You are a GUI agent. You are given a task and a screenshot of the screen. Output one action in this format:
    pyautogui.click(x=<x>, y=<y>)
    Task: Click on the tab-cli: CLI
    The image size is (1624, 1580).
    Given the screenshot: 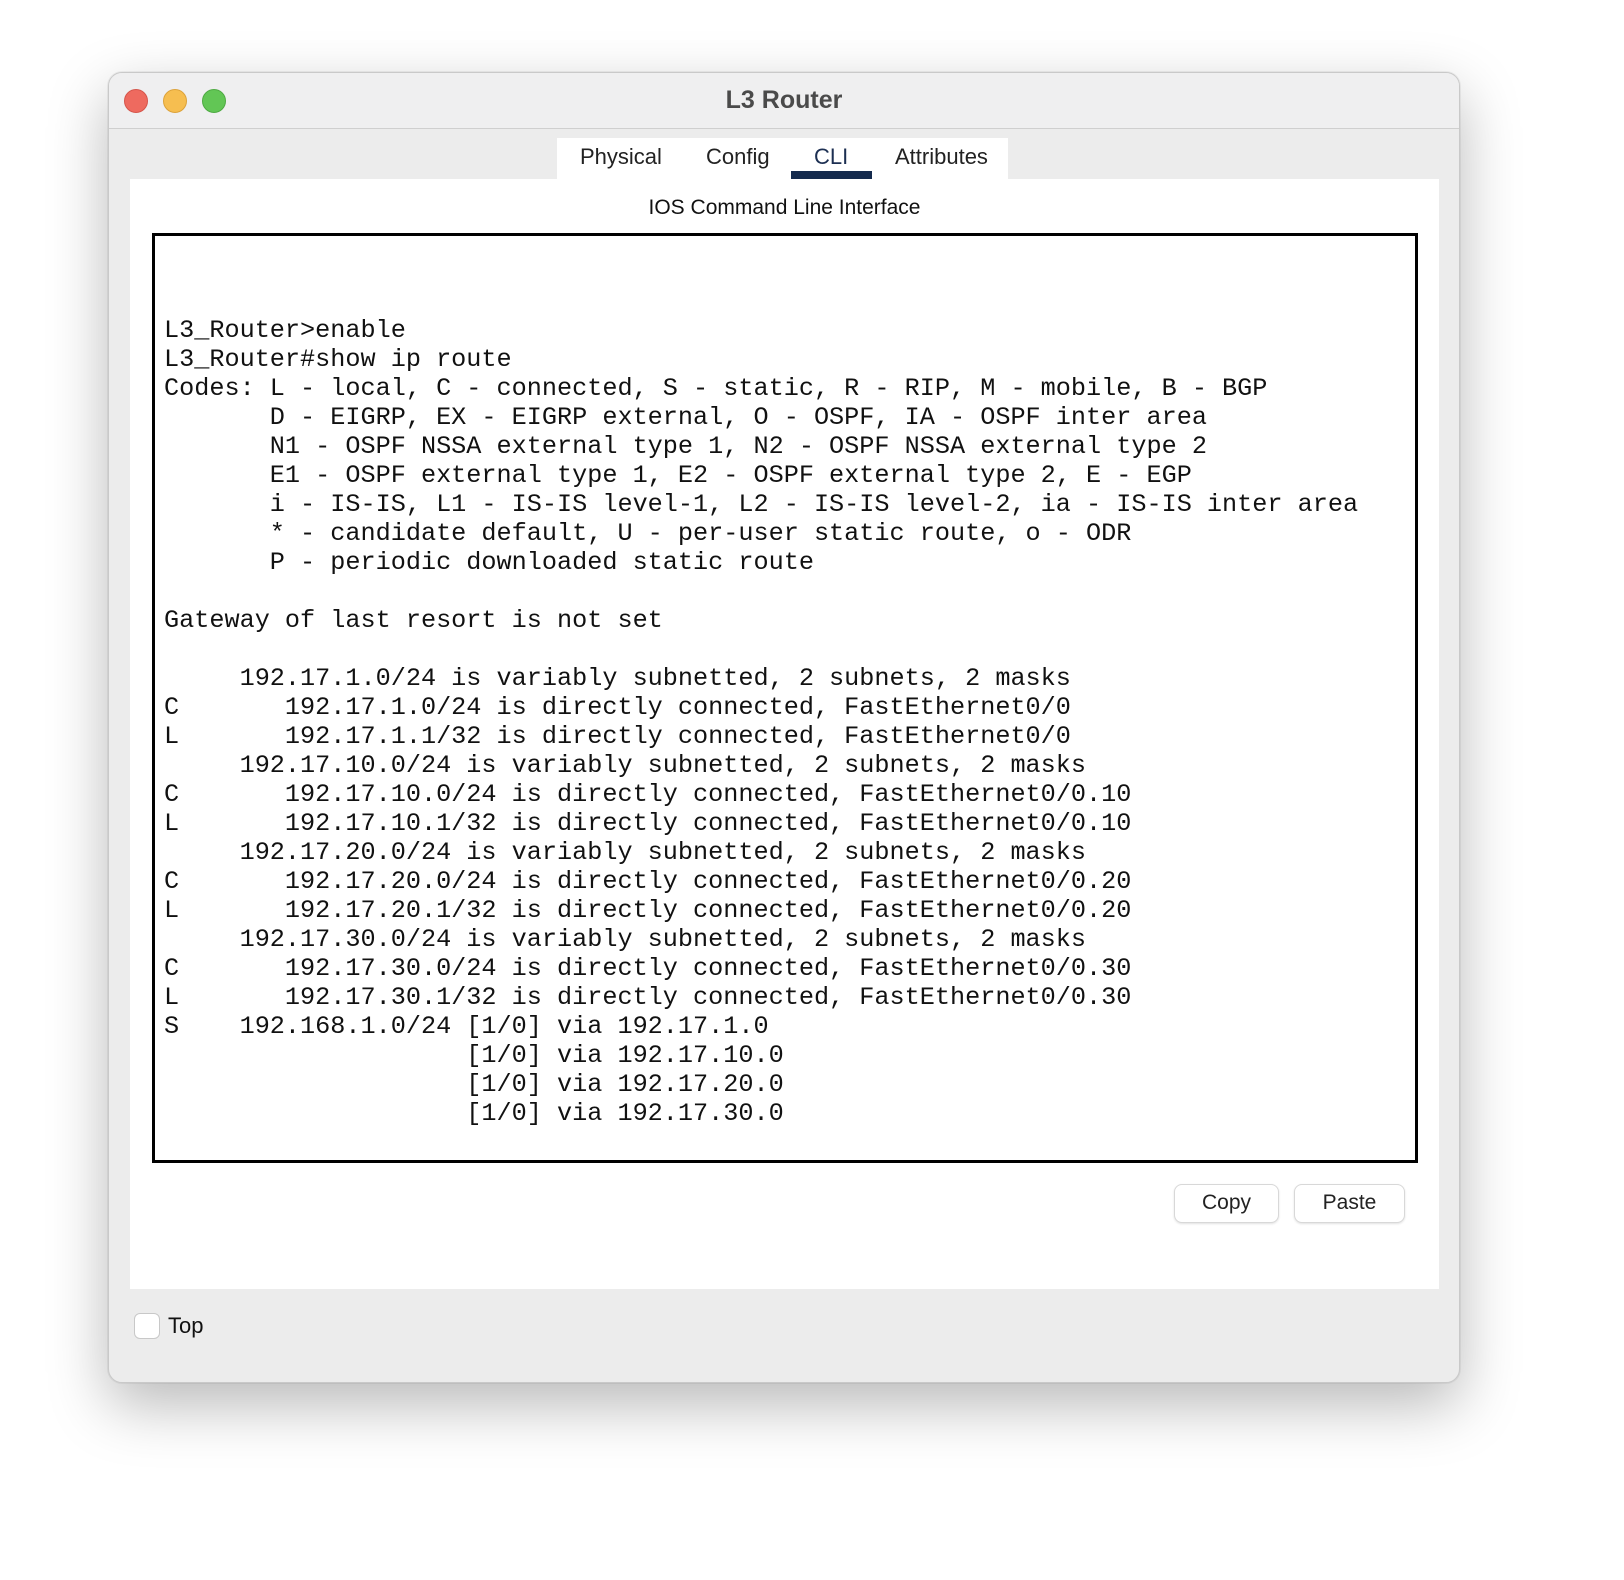 What is the action you would take?
    pyautogui.click(x=831, y=157)
    